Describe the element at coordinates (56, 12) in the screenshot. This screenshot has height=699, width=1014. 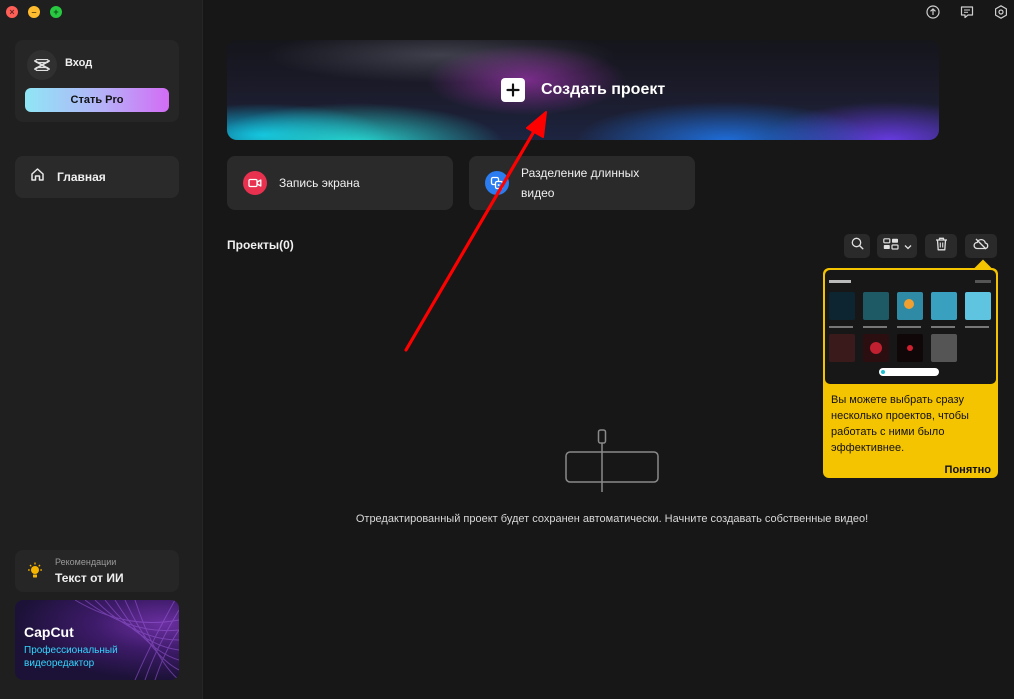
I see `maximize-window-button: +` at that location.